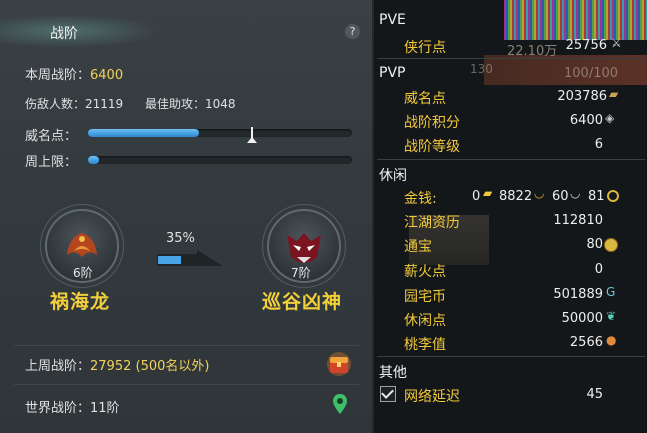  Describe the element at coordinates (302, 302) in the screenshot. I see `next-rank-name: 巡谷凶神` at that location.